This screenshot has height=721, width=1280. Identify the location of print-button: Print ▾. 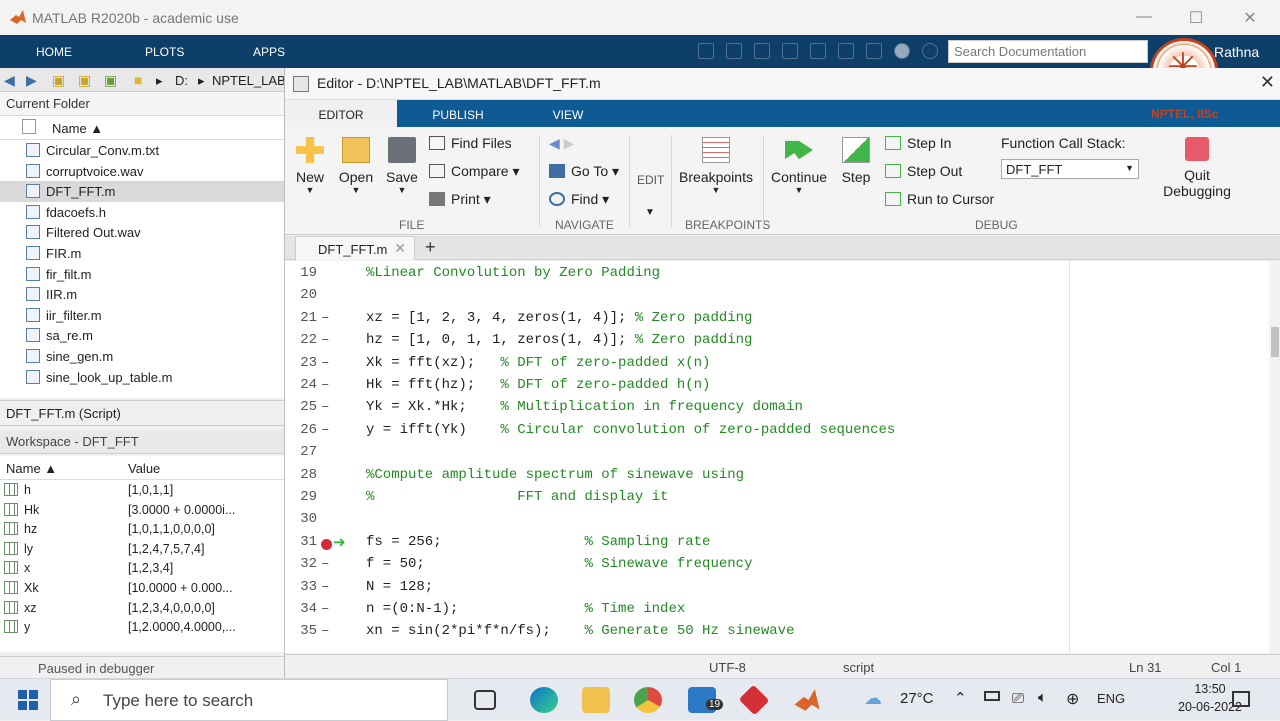
(460, 199).